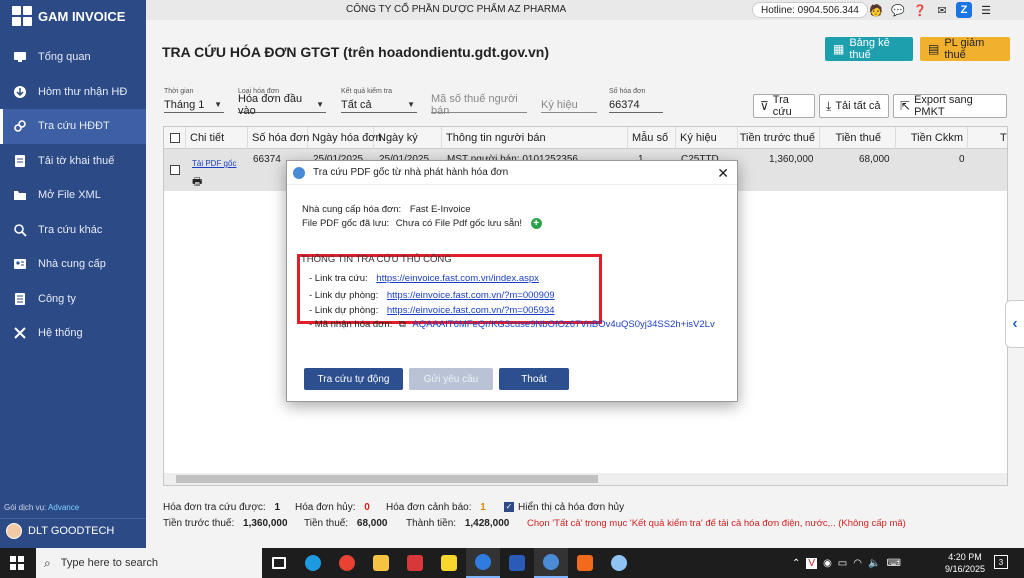  Describe the element at coordinates (796, 563) in the screenshot. I see `chevron-up-icon: ⌃` at that location.